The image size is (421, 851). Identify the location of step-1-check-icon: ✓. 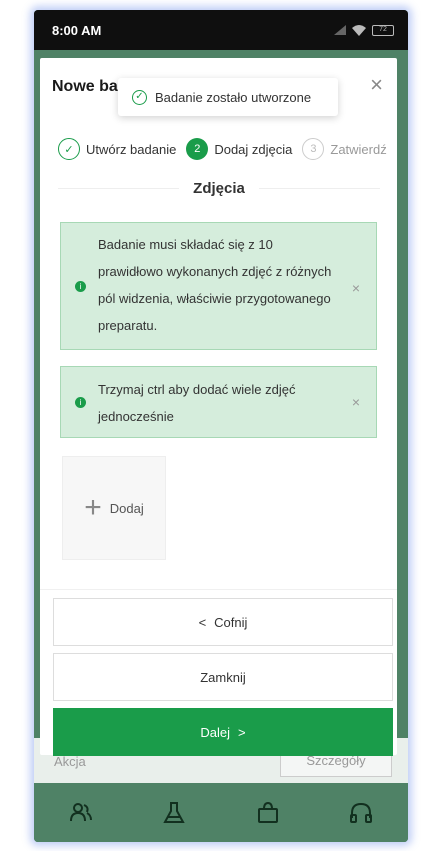
(69, 149).